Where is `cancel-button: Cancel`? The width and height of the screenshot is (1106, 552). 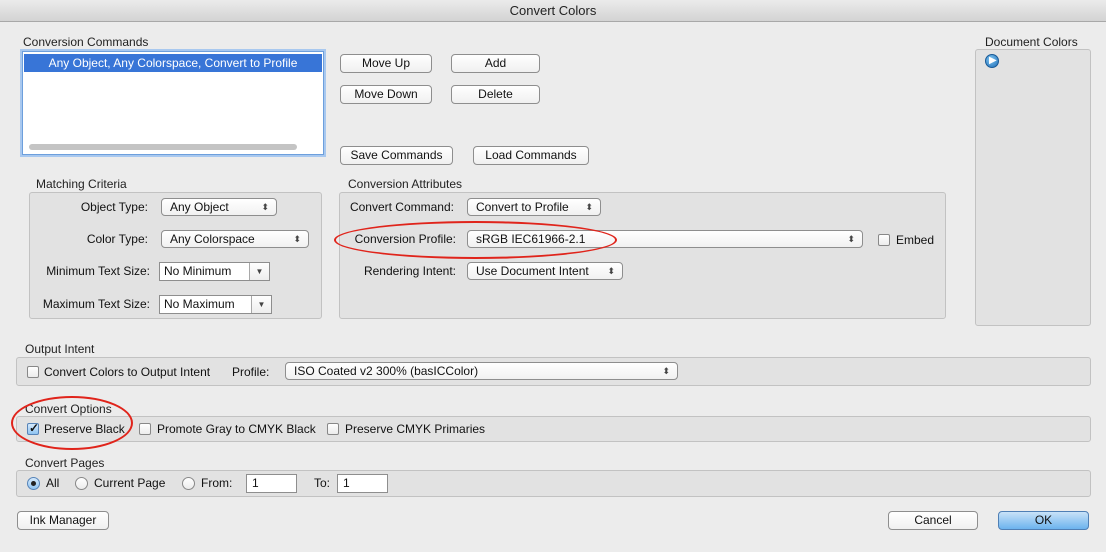 cancel-button: Cancel is located at coordinates (933, 520).